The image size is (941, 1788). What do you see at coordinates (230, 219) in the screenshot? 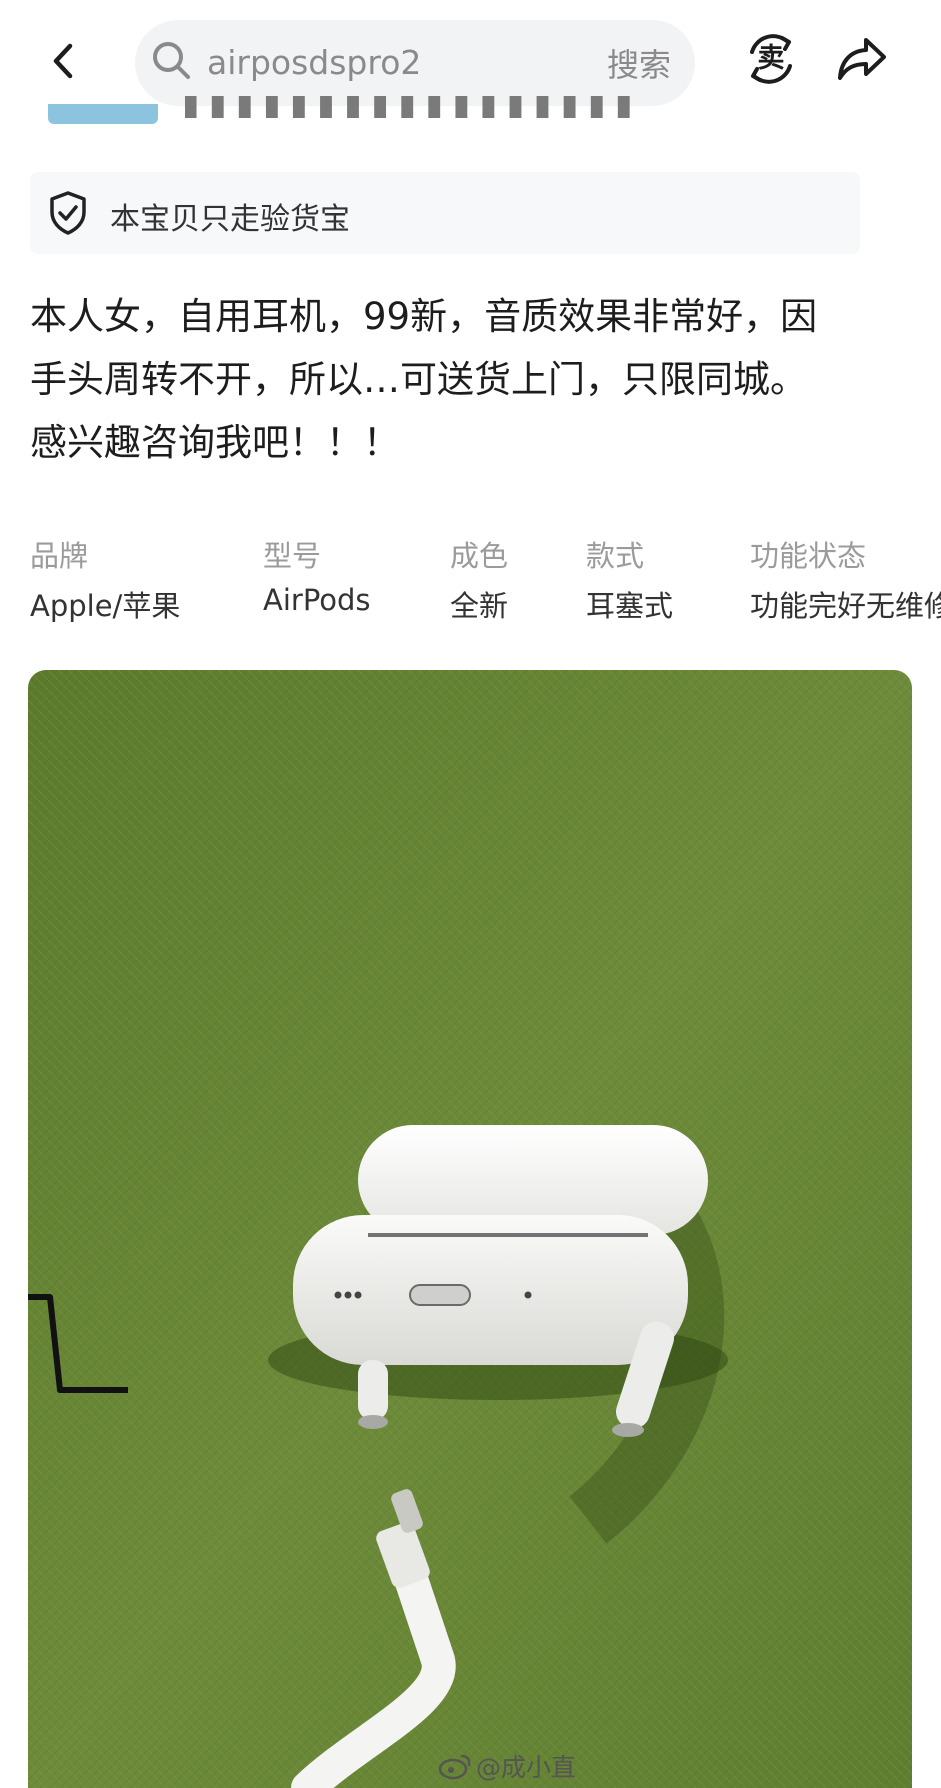
I see `guarantee-text: 本宝贝只走验货宝` at bounding box center [230, 219].